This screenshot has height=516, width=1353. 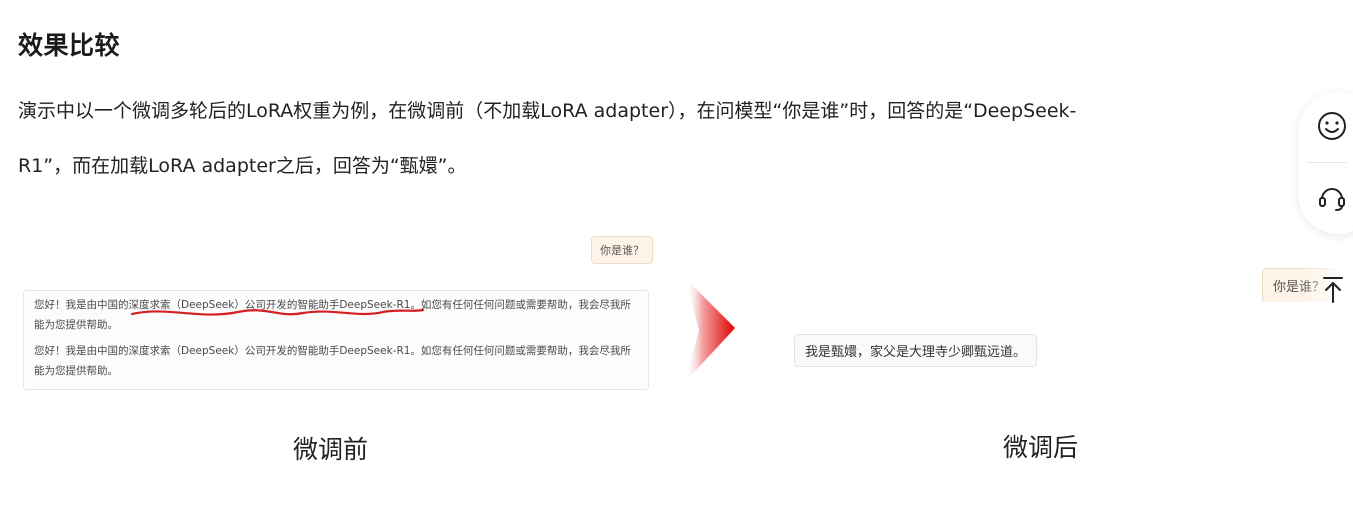 What do you see at coordinates (331, 449) in the screenshot?
I see `caption-before: 微调前` at bounding box center [331, 449].